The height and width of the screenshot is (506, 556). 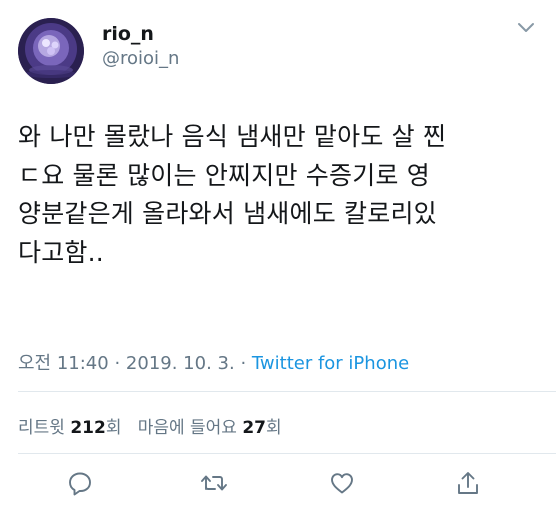 What do you see at coordinates (526, 27) in the screenshot?
I see `chevron-down-icon` at bounding box center [526, 27].